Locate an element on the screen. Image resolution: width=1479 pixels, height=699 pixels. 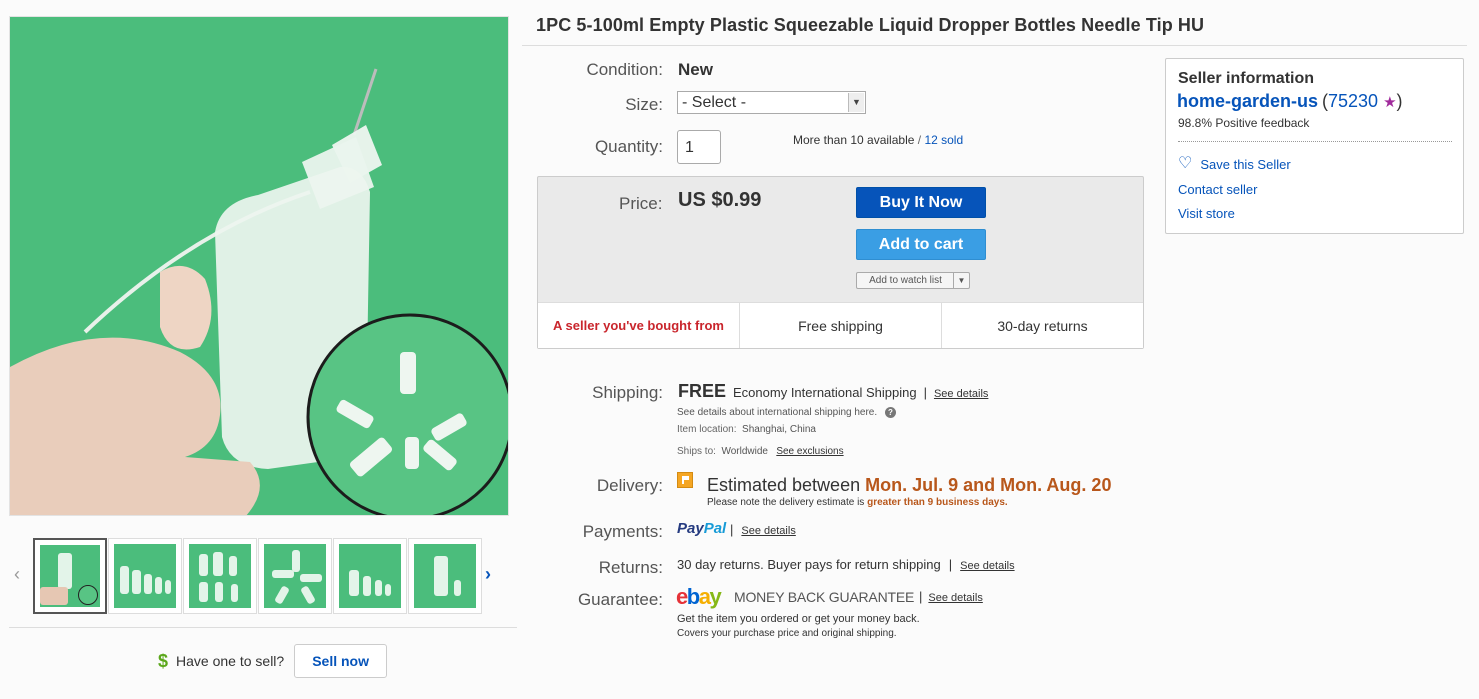
gallery-divider is located at coordinates (263, 627).